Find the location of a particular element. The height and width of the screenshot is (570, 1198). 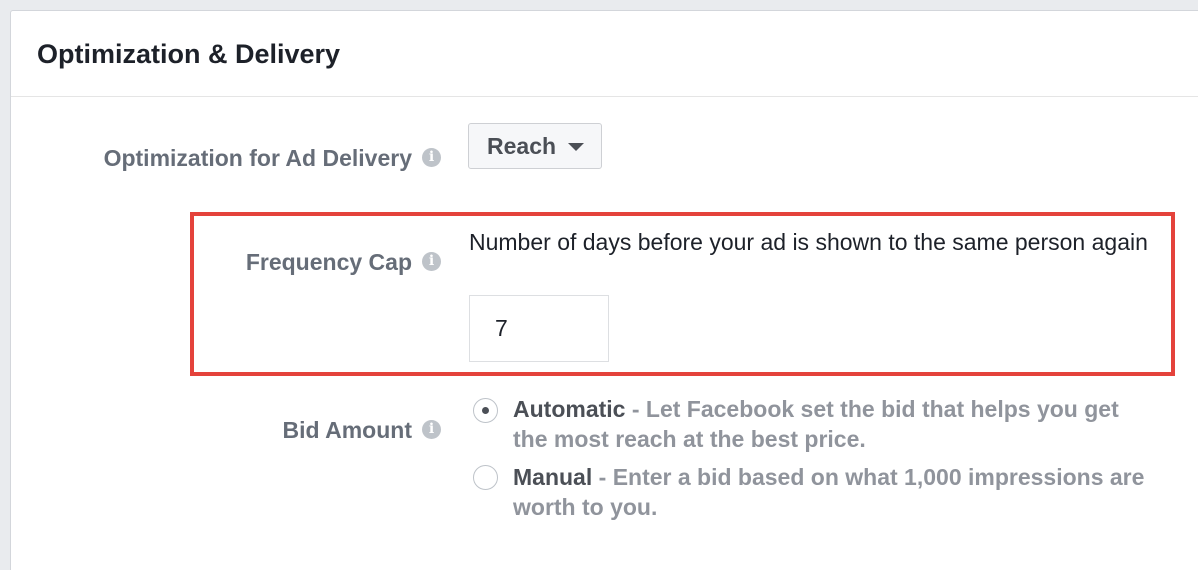

bid-amount-info-icon: i is located at coordinates (431, 429).